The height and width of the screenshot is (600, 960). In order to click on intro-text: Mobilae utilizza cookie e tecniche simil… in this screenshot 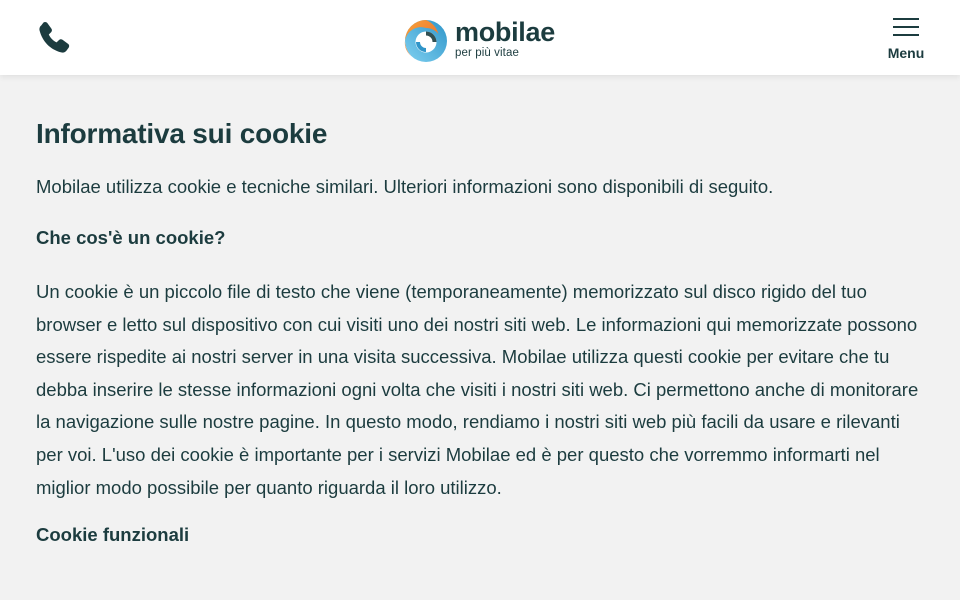, I will do `click(405, 186)`.